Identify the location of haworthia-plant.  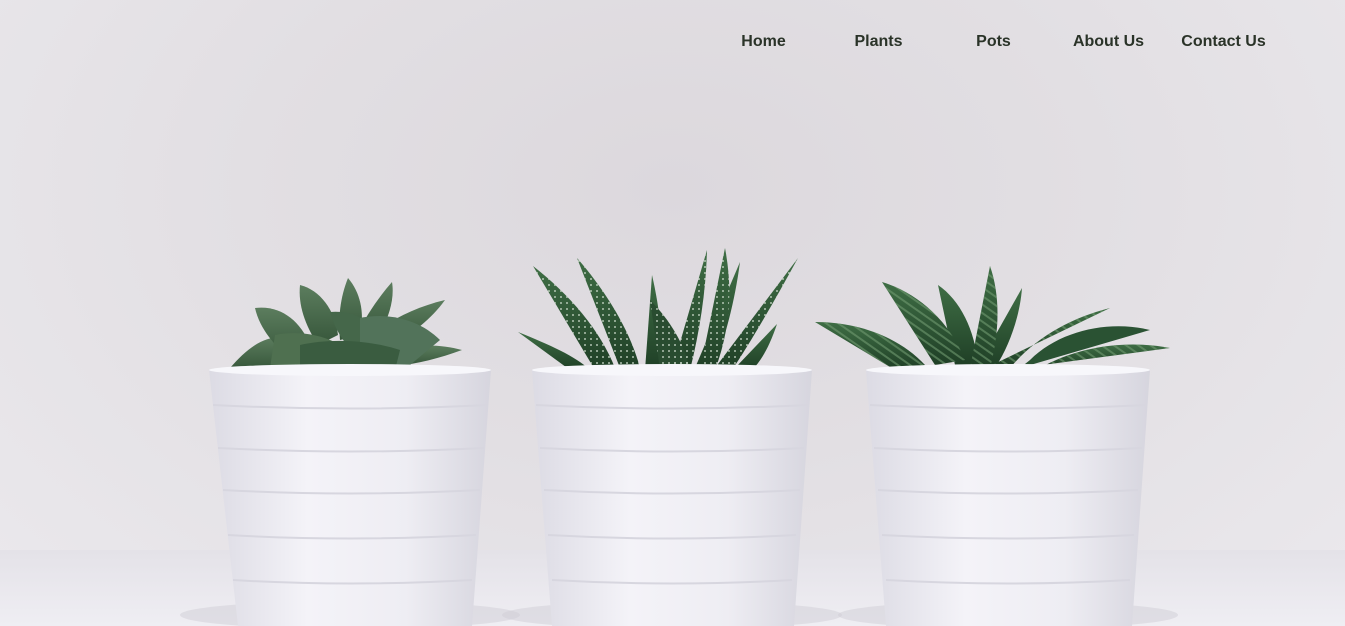
(658, 309).